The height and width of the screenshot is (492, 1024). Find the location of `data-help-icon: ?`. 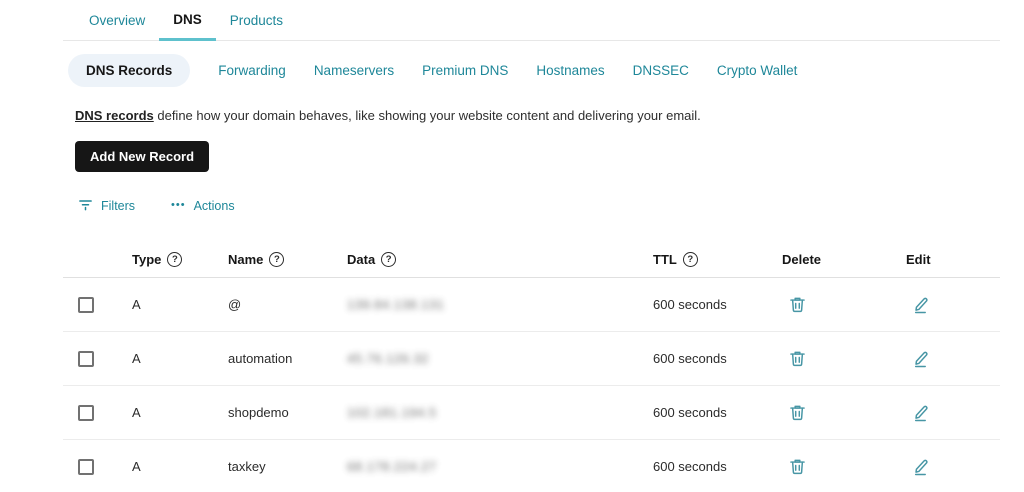

data-help-icon: ? is located at coordinates (389, 259).